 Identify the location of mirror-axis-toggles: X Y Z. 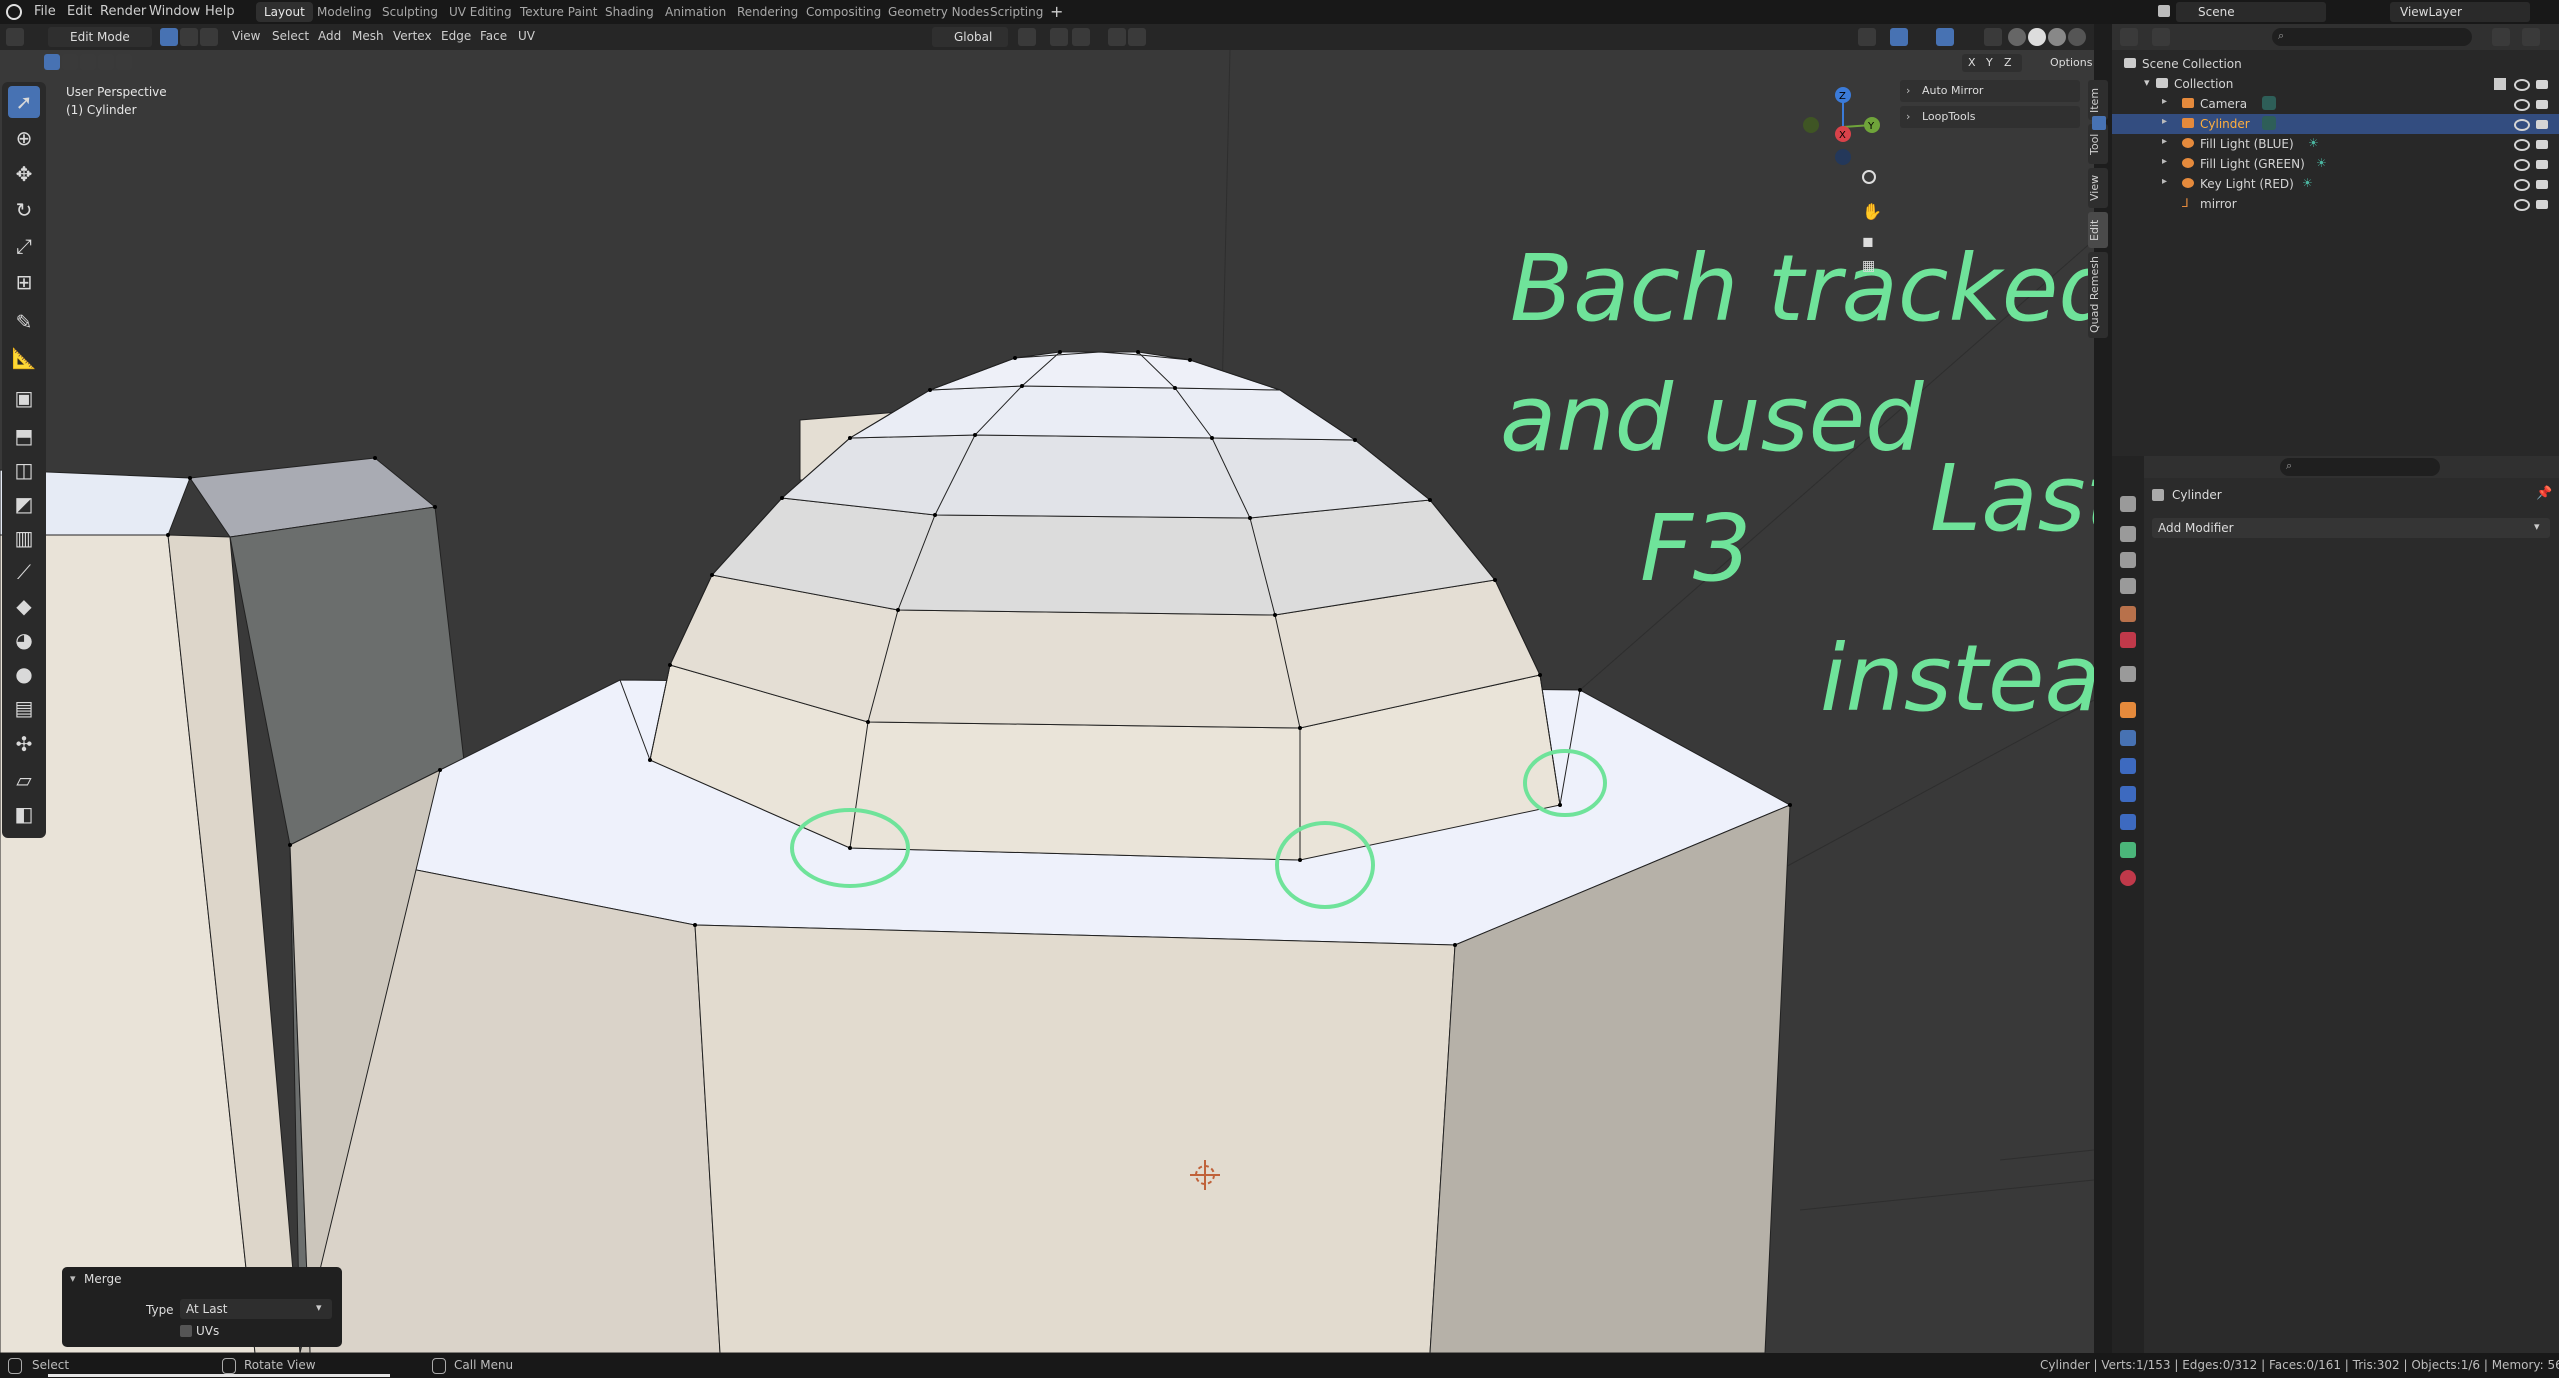
(1992, 63).